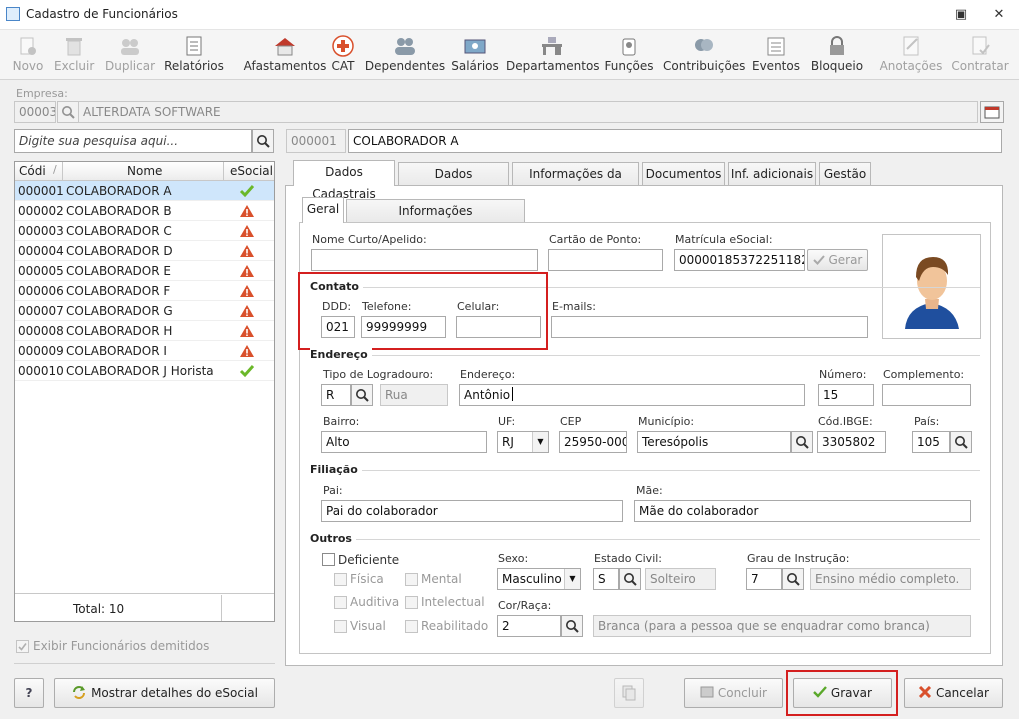  What do you see at coordinates (35, 112) in the screenshot?
I see `empresa-code-field: 00003` at bounding box center [35, 112].